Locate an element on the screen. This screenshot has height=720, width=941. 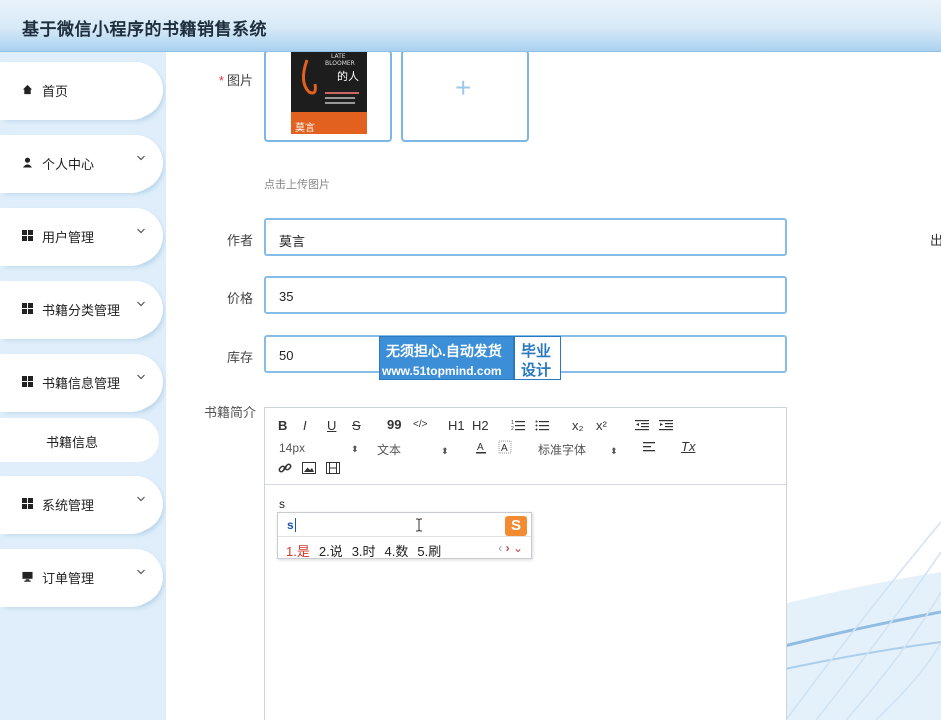
ime-candidate: 3.时 is located at coordinates (364, 551).